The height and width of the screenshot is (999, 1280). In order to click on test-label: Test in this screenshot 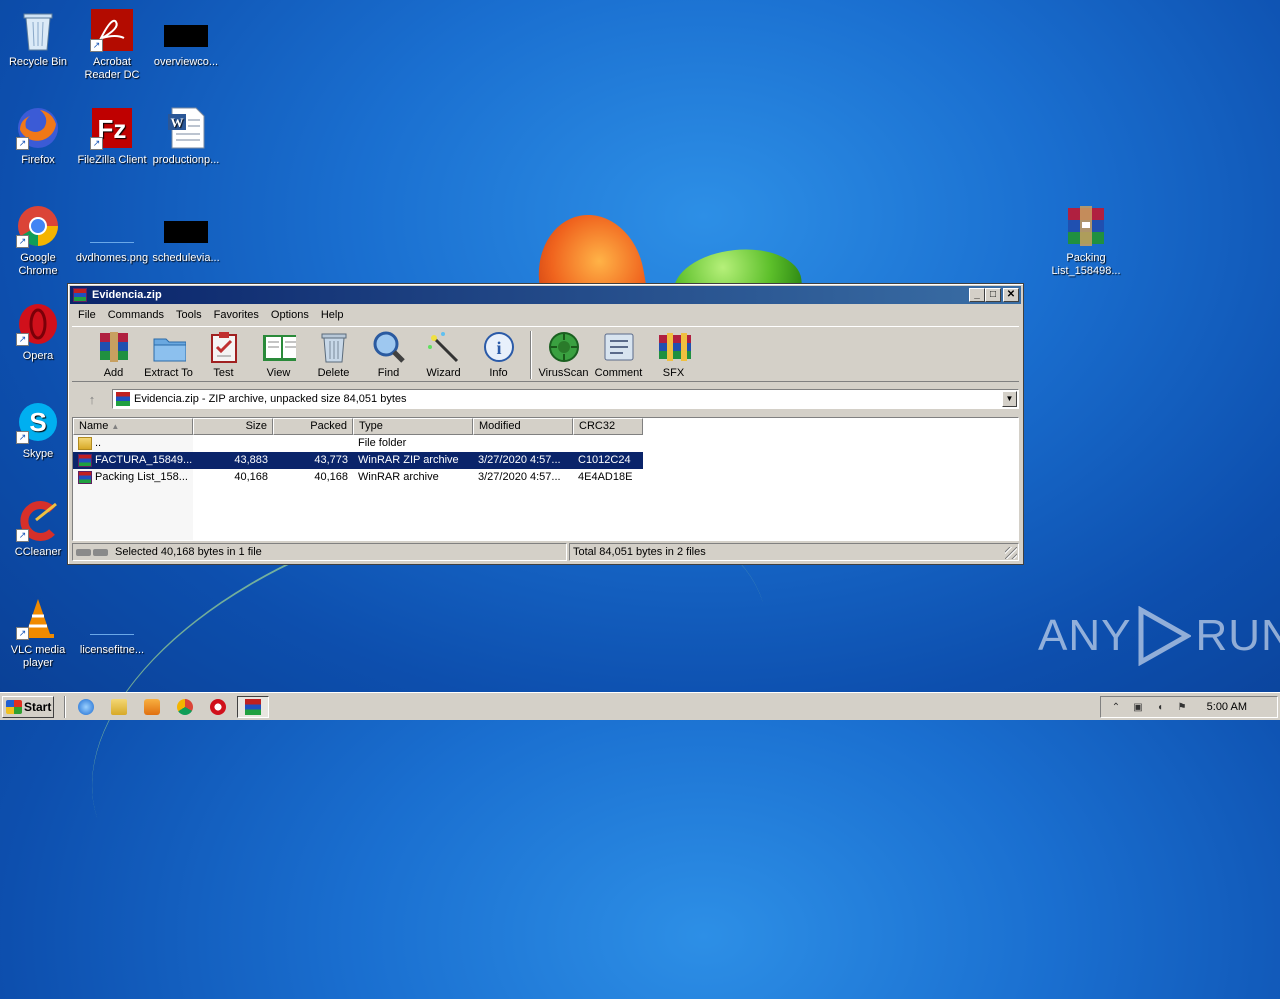, I will do `click(223, 373)`.